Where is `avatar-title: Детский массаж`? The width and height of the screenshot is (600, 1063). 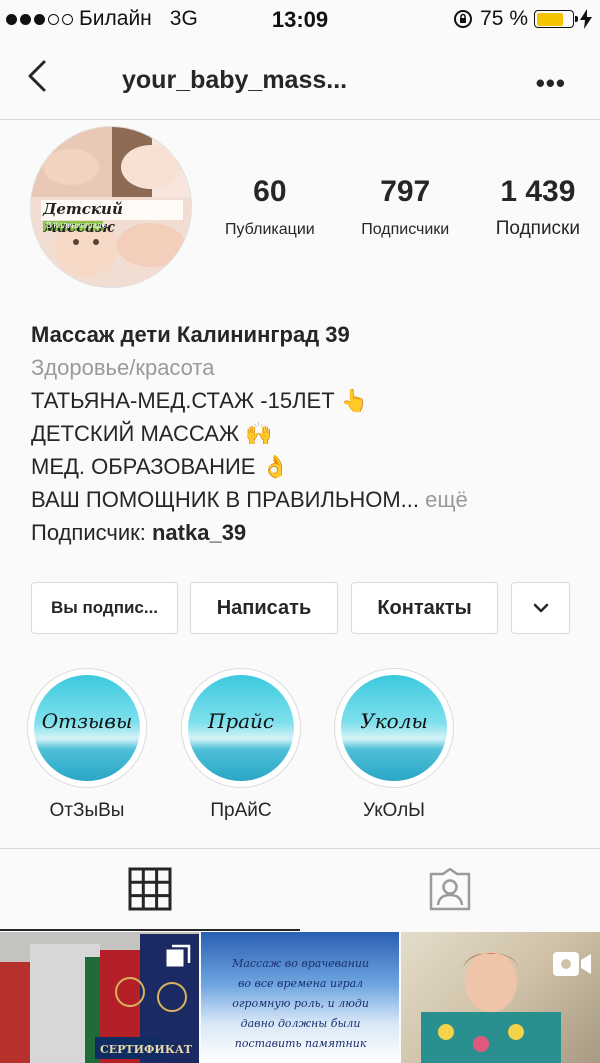
avatar-title: Детский массаж is located at coordinates (83, 218).